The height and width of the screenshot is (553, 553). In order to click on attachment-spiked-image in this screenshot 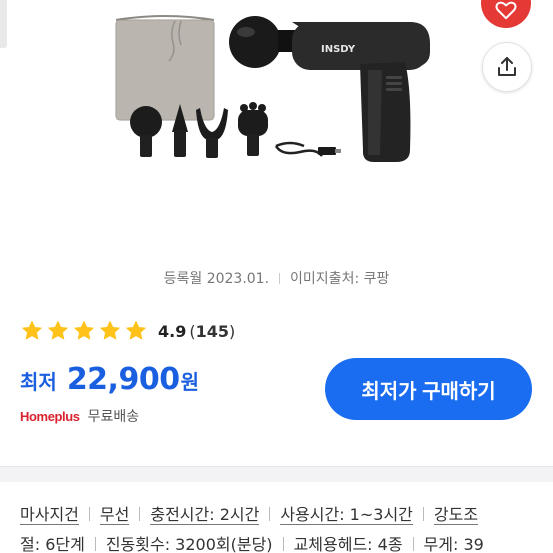, I will do `click(253, 129)`.